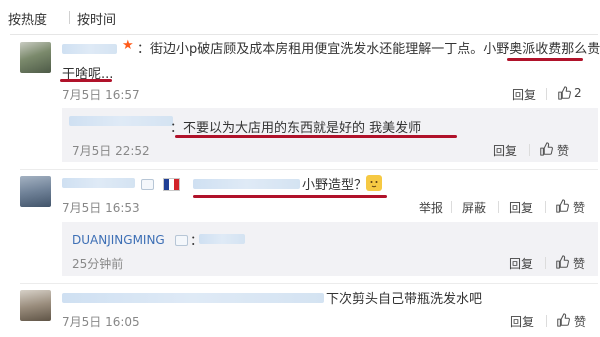 The height and width of the screenshot is (337, 600). What do you see at coordinates (121, 121) in the screenshot?
I see `reply-user-name-blurred` at bounding box center [121, 121].